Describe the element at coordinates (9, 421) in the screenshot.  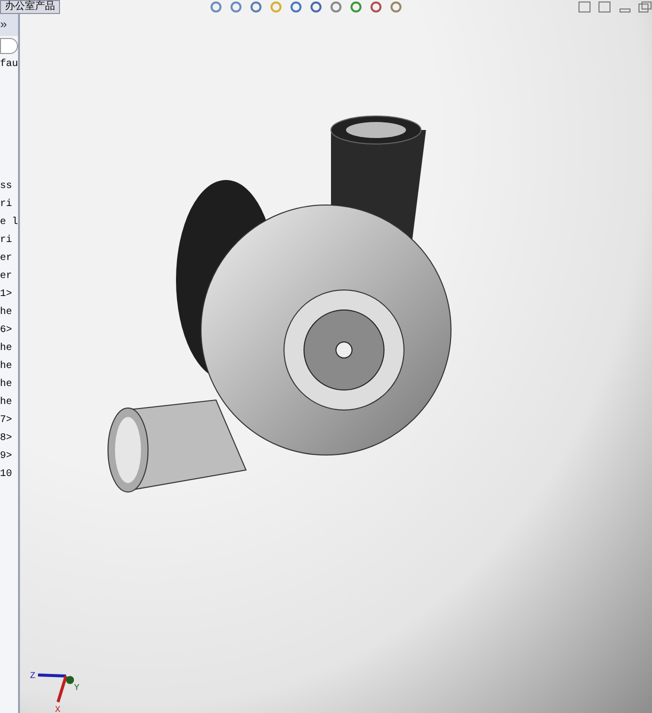
I see `tree-item: 7>` at that location.